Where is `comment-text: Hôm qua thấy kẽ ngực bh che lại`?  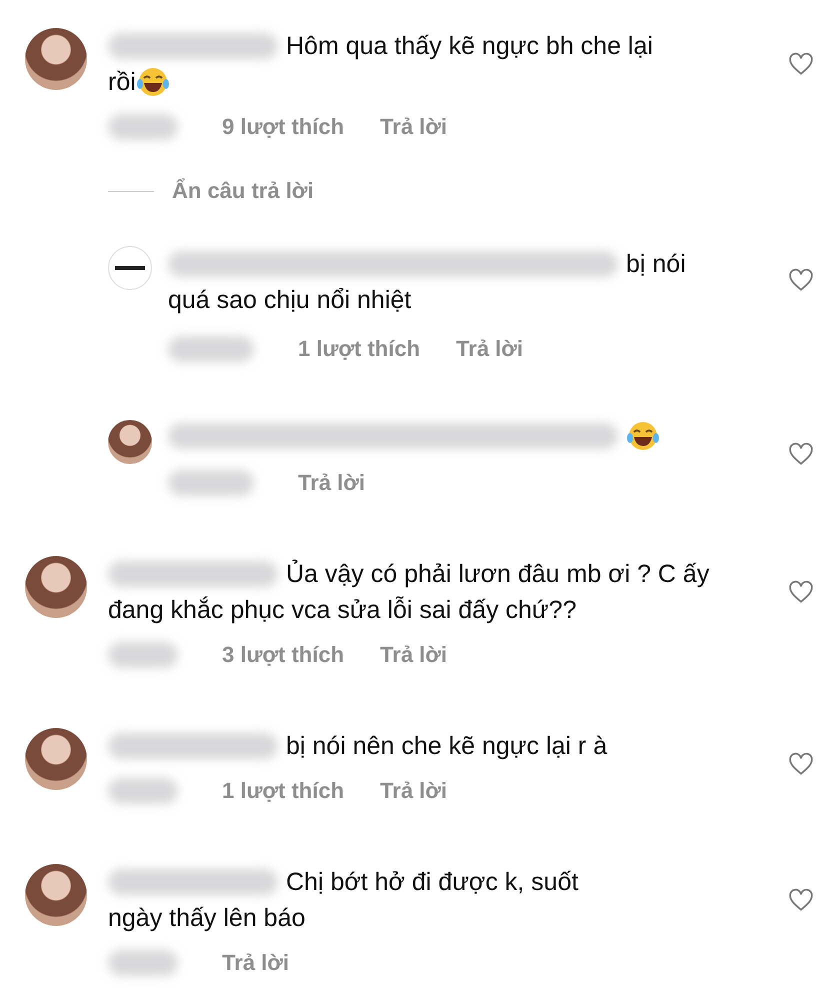
comment-text: Hôm qua thấy kẽ ngực bh che lại is located at coordinates (469, 46).